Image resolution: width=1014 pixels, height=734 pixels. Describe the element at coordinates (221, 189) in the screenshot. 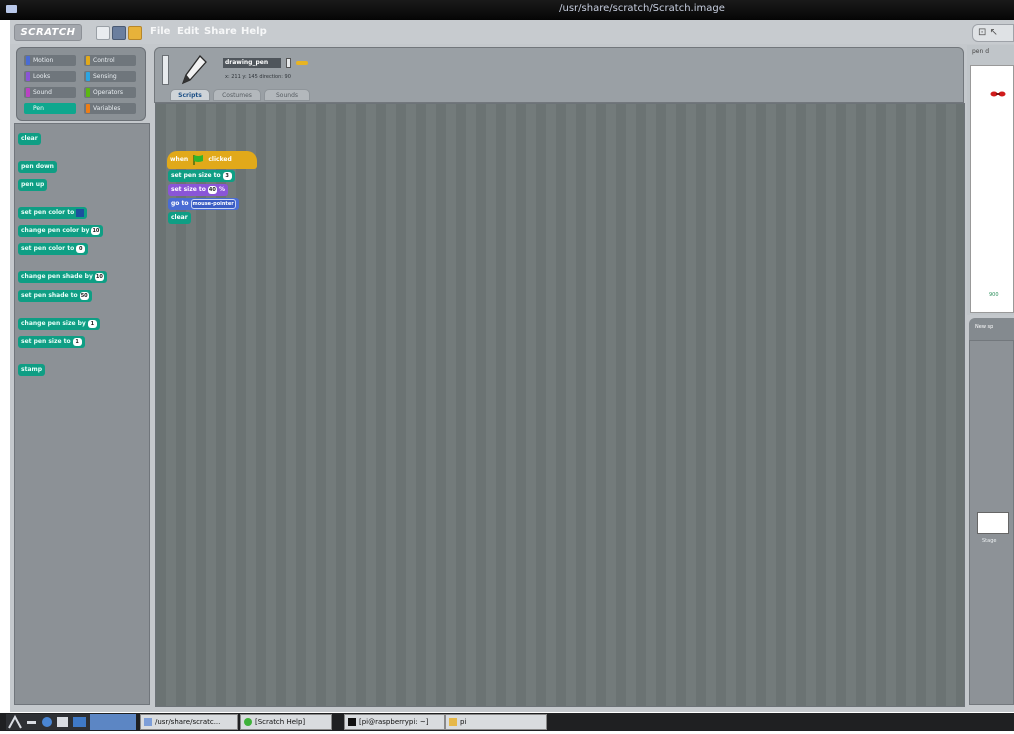

I see `block-label: %` at that location.